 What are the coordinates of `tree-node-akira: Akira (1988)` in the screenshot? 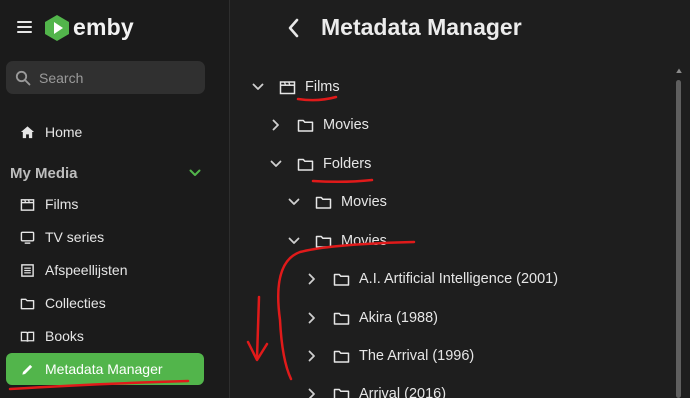 It's located at (371, 318).